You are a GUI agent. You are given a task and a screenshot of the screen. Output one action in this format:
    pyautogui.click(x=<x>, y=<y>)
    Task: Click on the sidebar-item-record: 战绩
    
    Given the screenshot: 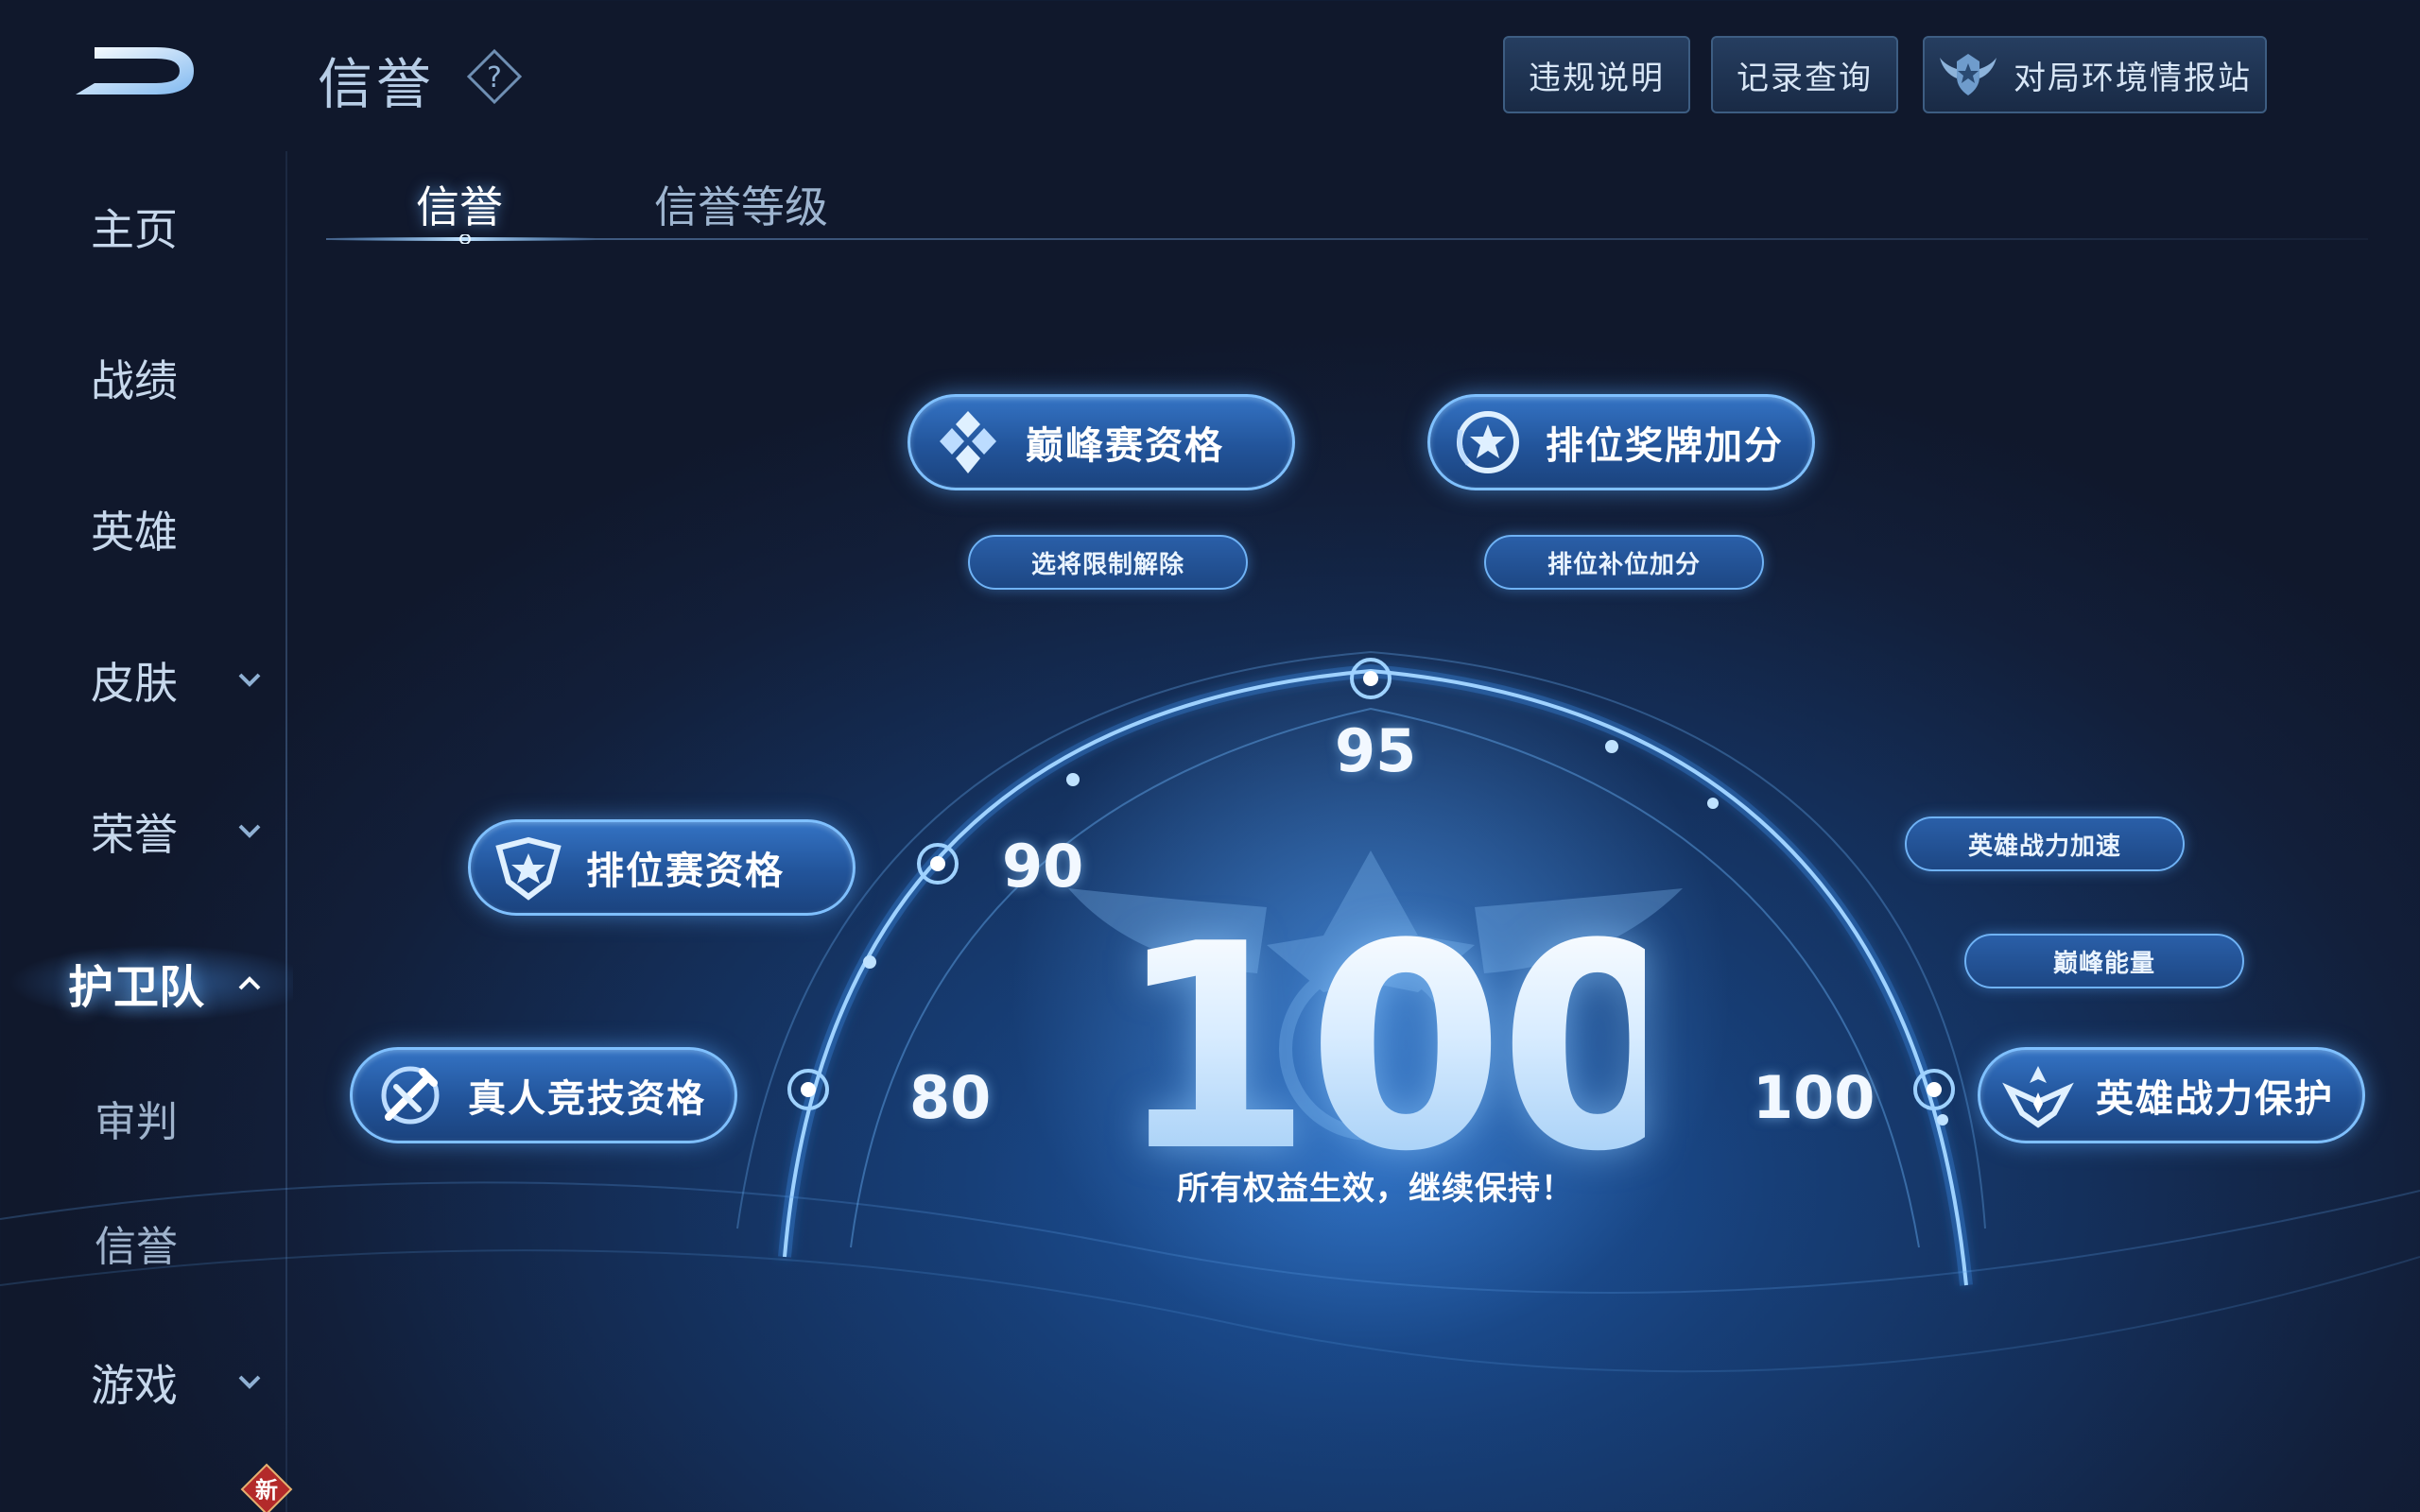 What is the action you would take?
    pyautogui.click(x=161, y=378)
    